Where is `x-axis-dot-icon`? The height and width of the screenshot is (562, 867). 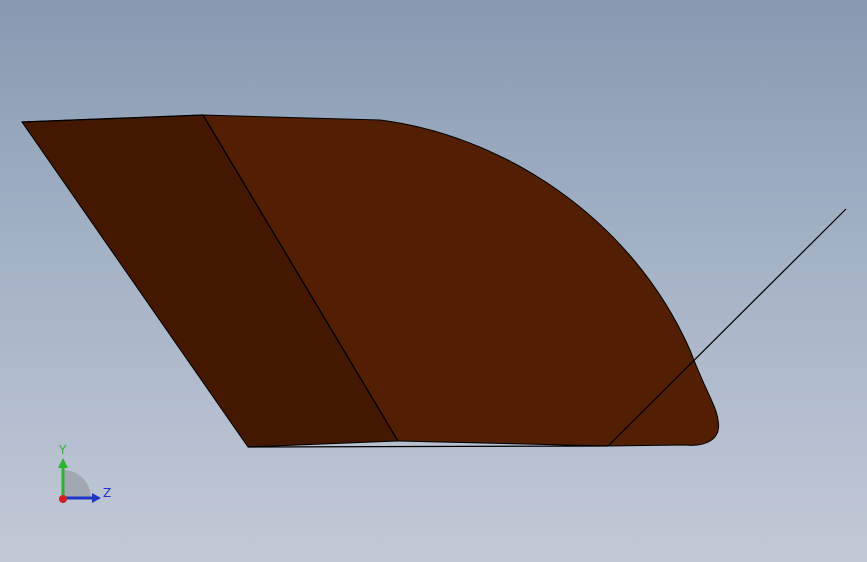
x-axis-dot-icon is located at coordinates (63, 499).